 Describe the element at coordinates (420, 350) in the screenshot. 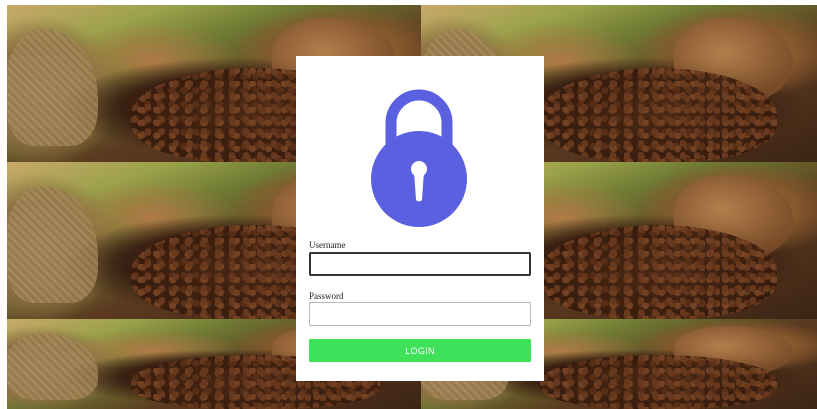

I see `login-button: LOGIN` at that location.